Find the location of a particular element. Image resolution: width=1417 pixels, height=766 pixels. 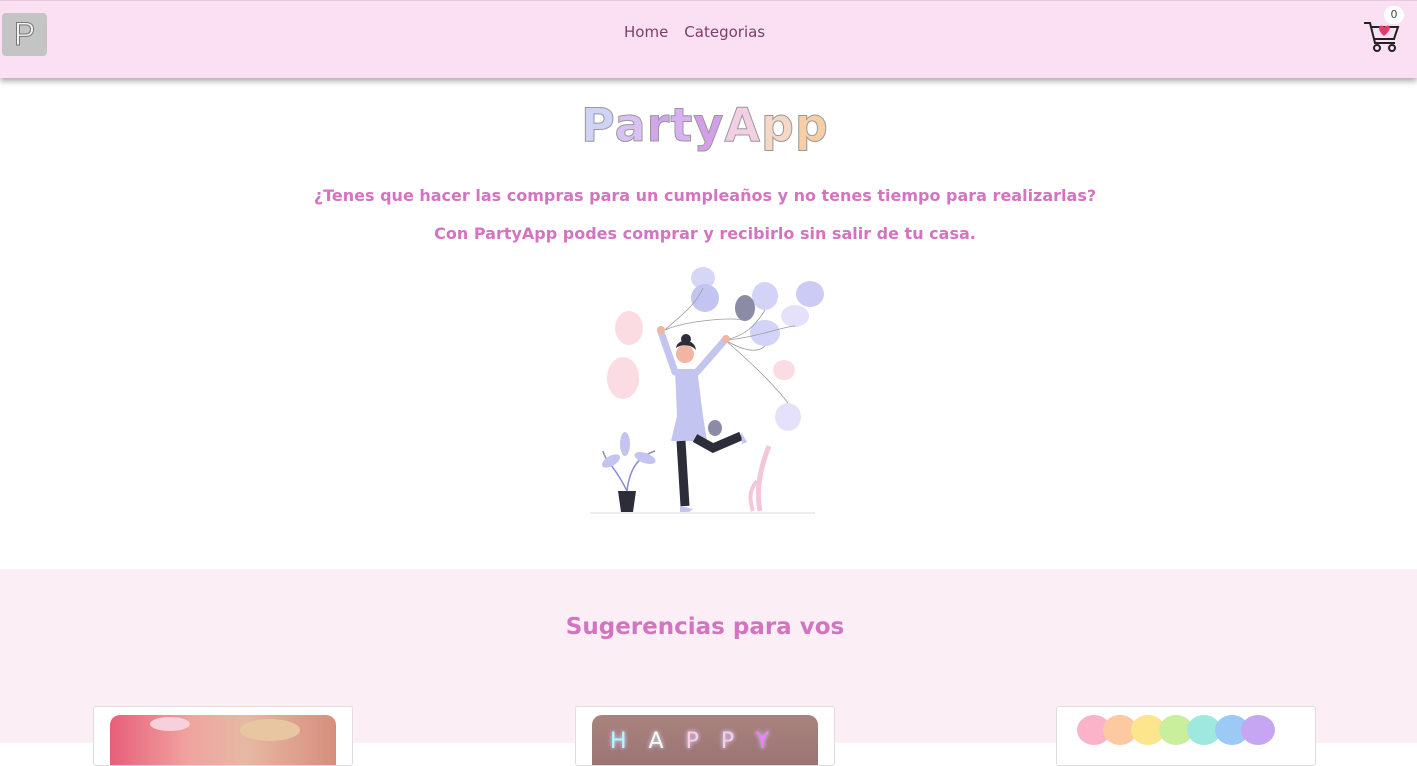

partyapp-logo: PartyApp is located at coordinates (705, 125).